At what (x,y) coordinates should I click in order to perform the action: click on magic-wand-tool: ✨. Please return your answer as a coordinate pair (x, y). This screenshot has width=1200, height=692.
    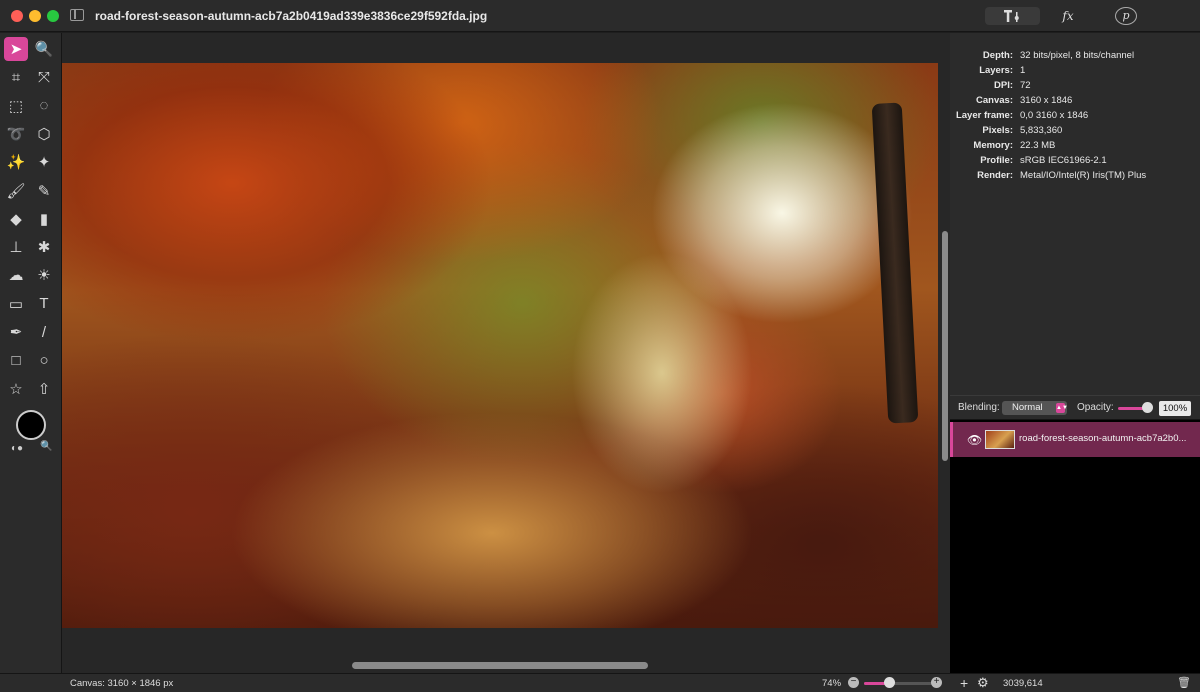
    Looking at the image, I should click on (16, 162).